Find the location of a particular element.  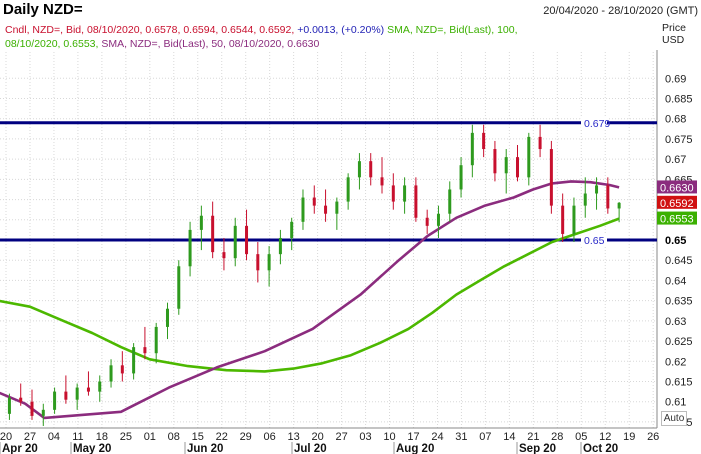

y-tick-label: 0.65 is located at coordinates (675, 241).